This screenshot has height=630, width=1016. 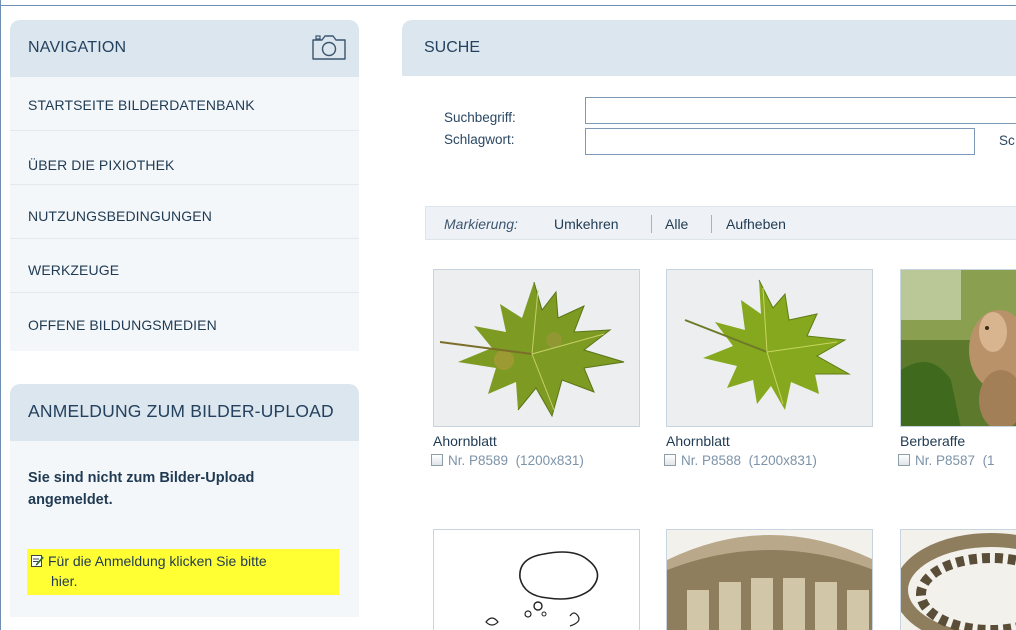 What do you see at coordinates (676, 224) in the screenshot?
I see `select-all-link: Alle` at bounding box center [676, 224].